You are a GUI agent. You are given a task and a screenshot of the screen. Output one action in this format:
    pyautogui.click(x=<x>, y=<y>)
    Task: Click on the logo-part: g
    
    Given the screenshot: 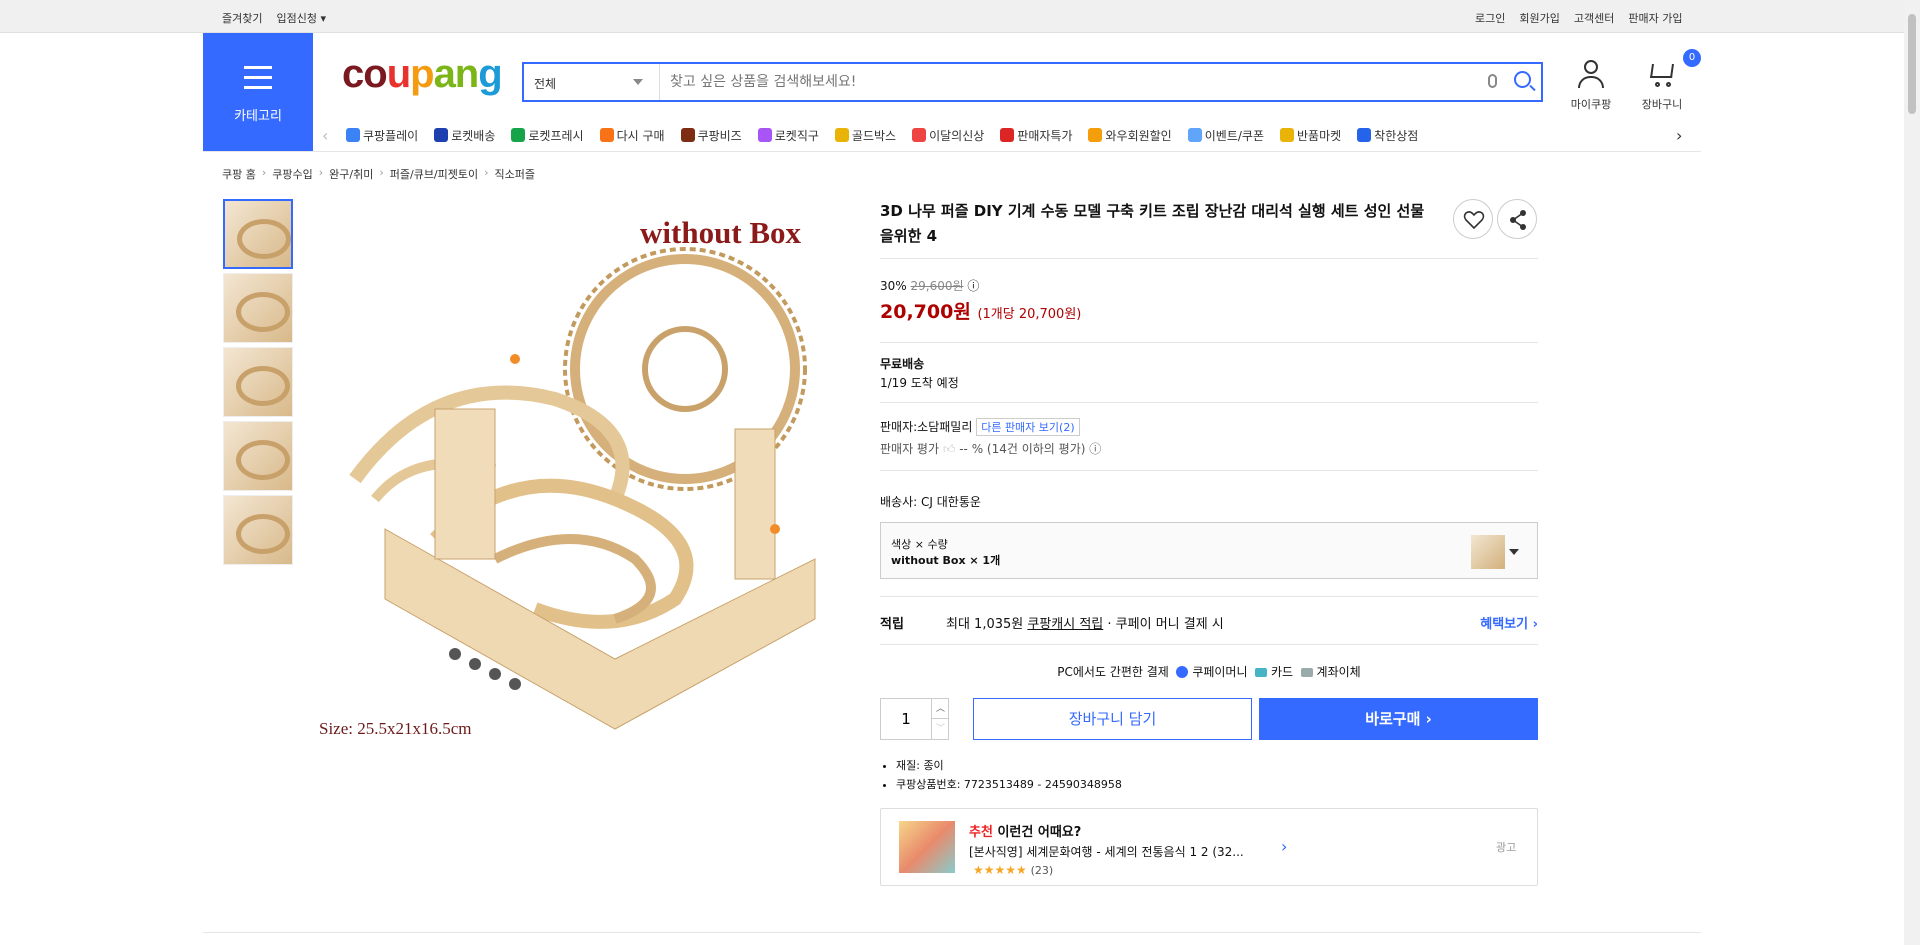 What is the action you would take?
    pyautogui.click(x=490, y=74)
    